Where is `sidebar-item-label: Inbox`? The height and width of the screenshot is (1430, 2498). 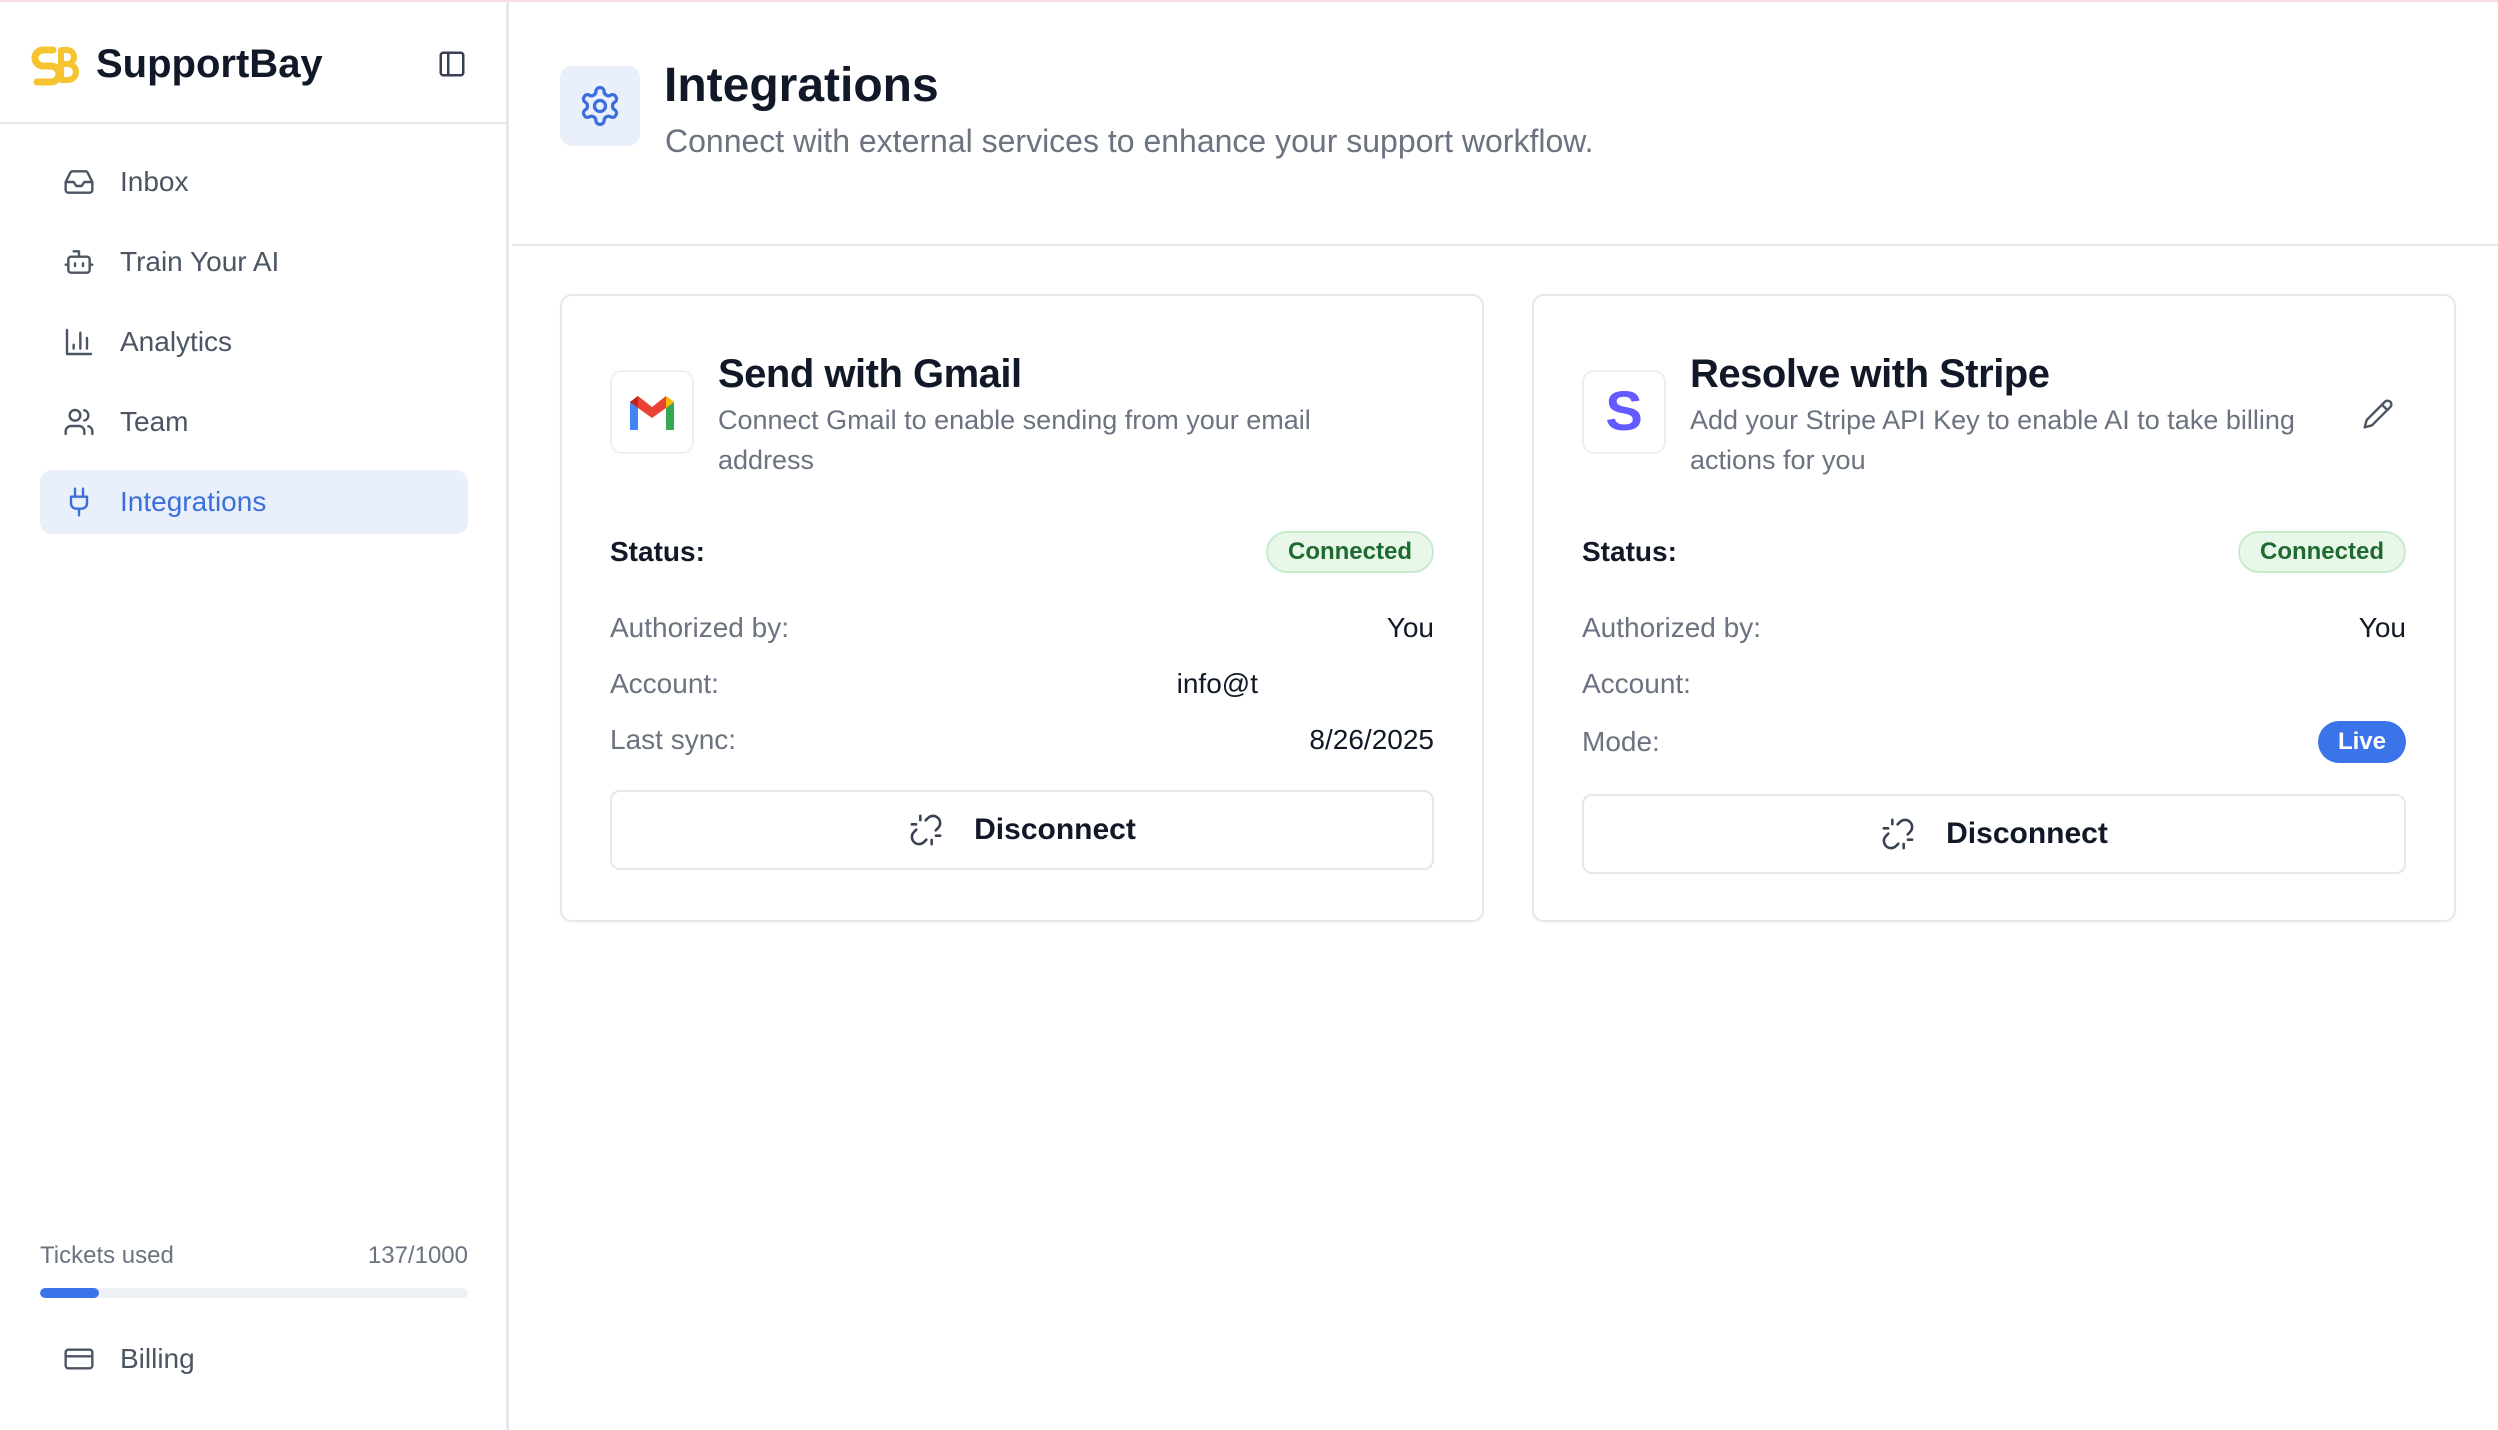
sidebar-item-label: Inbox is located at coordinates (154, 181).